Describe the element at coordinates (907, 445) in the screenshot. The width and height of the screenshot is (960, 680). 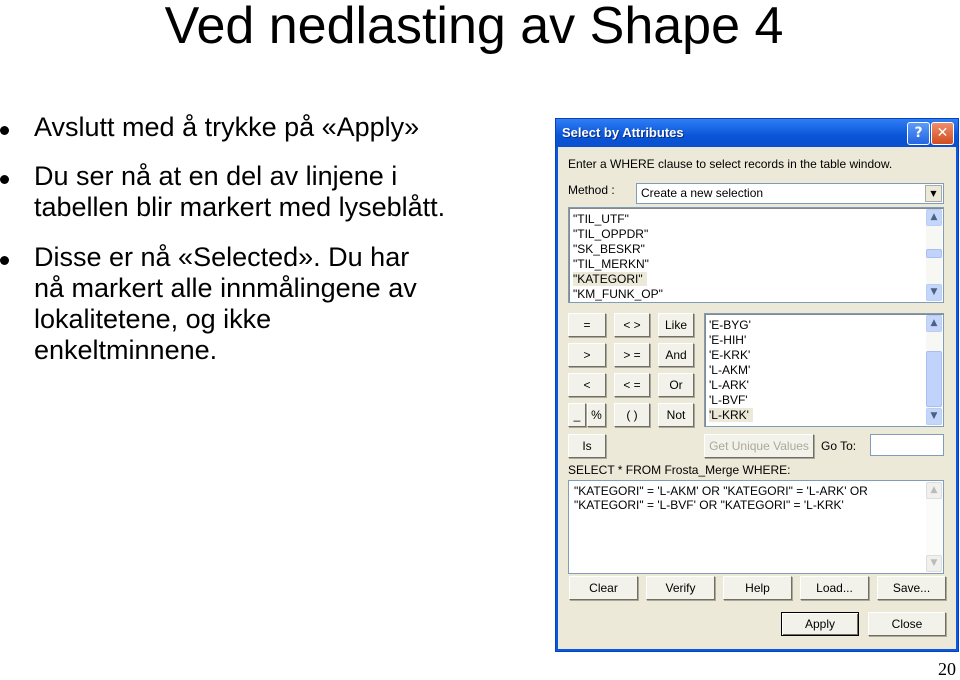
I see `goto-input` at that location.